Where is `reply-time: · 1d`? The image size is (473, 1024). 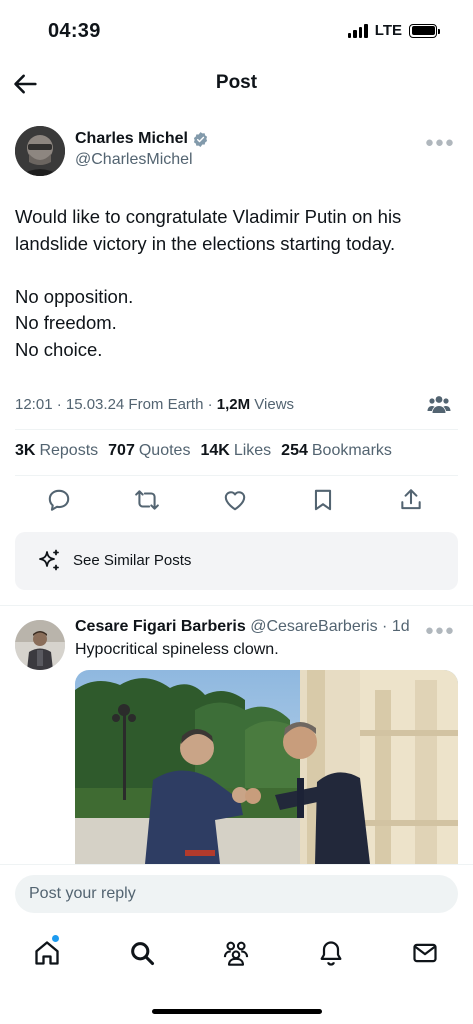
reply-time: · 1d is located at coordinates (393, 626).